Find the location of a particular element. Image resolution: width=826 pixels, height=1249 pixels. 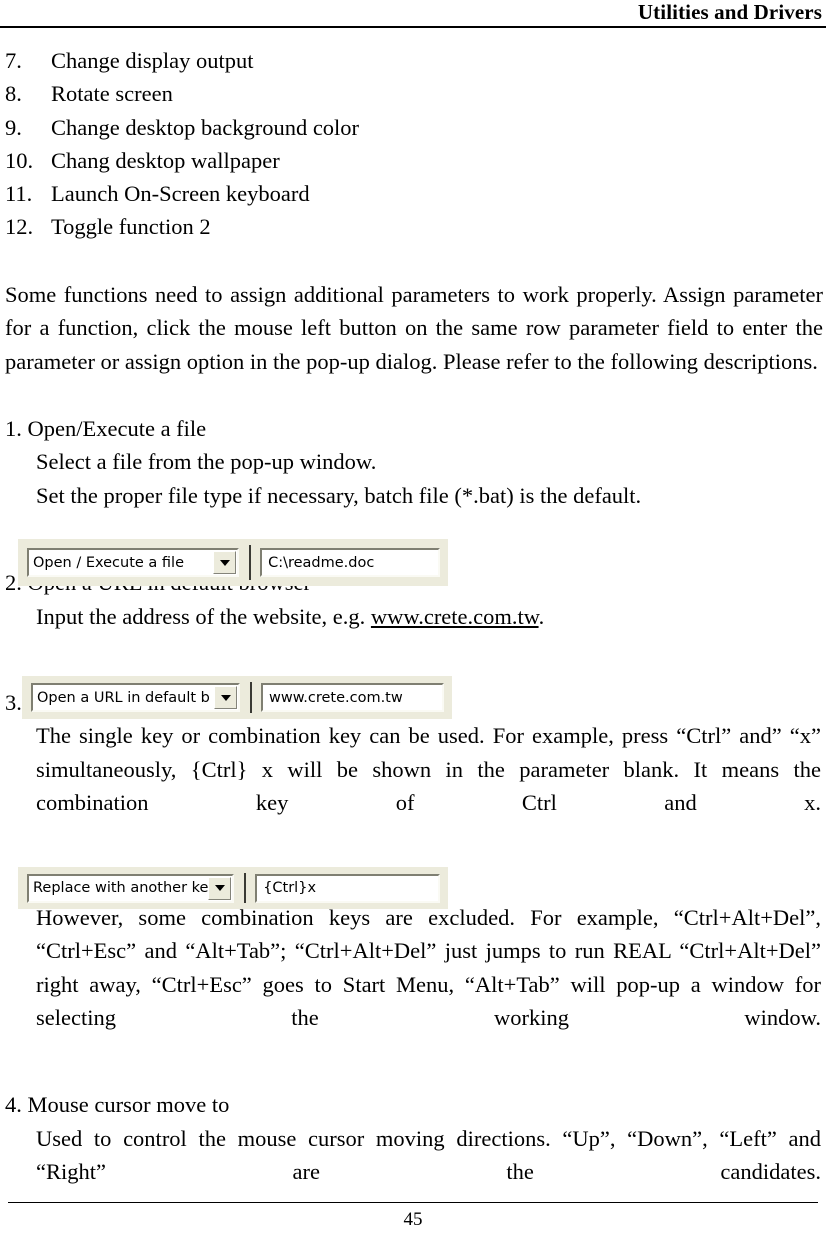

function-select-replace-key: Replace with another ke is located at coordinates (131, 888).